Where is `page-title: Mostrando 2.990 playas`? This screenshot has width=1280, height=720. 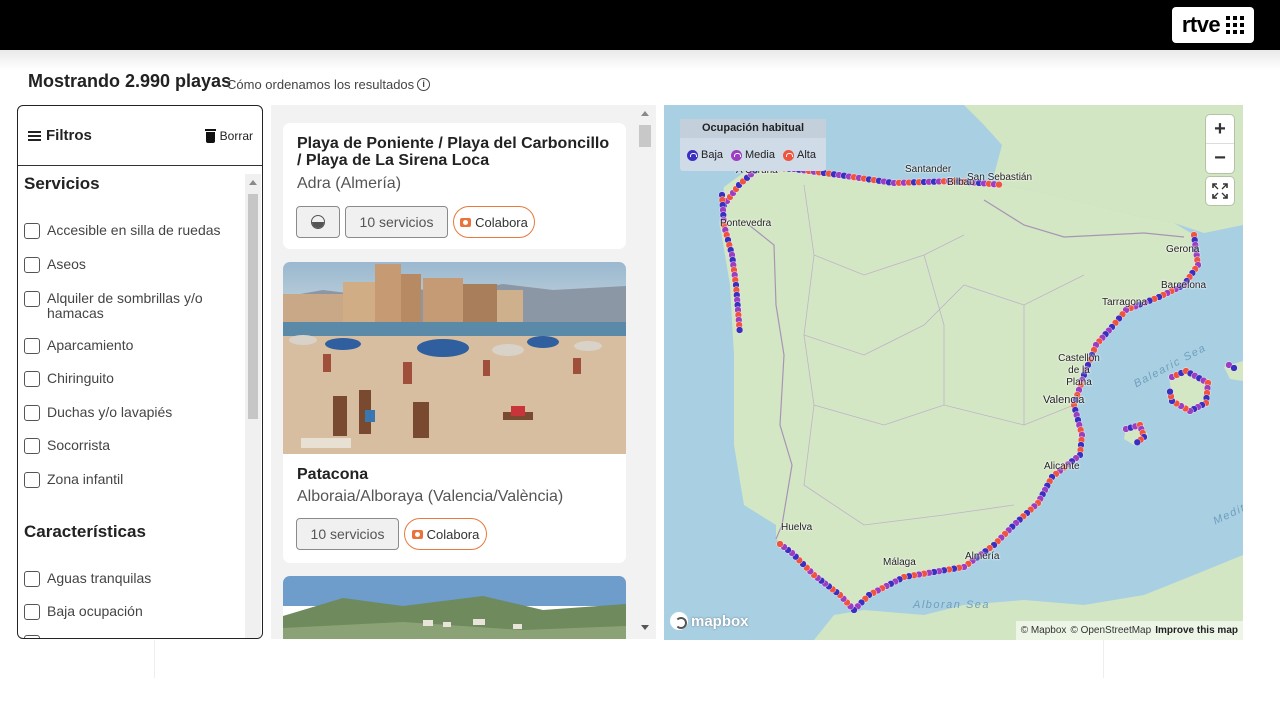
page-title: Mostrando 2.990 playas is located at coordinates (130, 81).